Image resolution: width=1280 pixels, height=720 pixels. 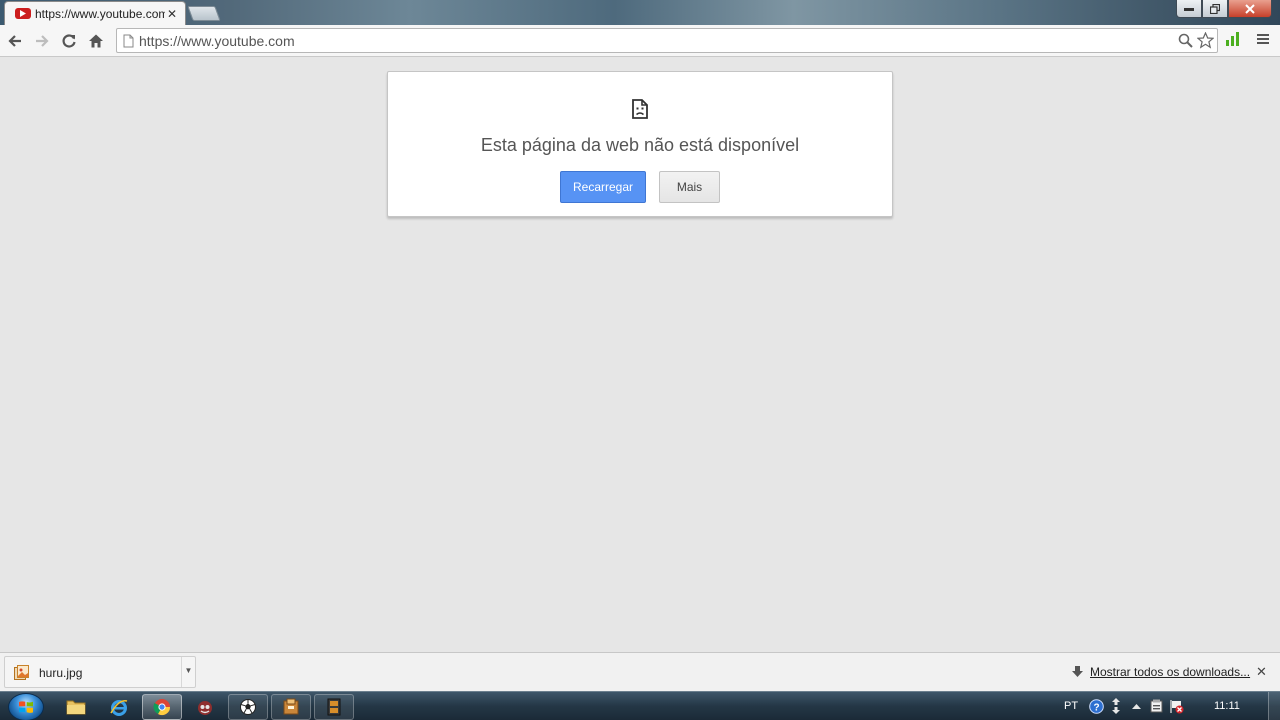 What do you see at coordinates (248, 707) in the screenshot?
I see `soccer-ball-icon` at bounding box center [248, 707].